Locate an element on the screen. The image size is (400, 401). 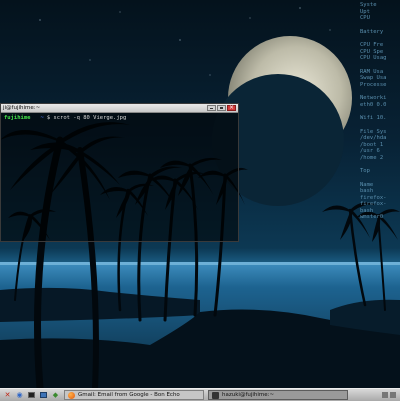
browser-launcher-icon: ◆ is located at coordinates (55, 395).